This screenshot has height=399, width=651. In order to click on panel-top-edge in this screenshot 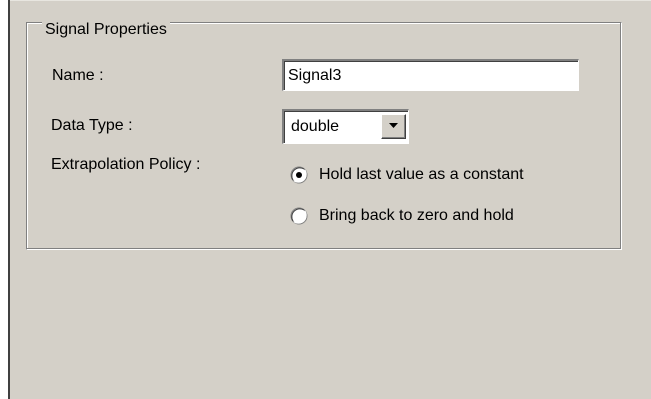, I will do `click(330, 0)`.